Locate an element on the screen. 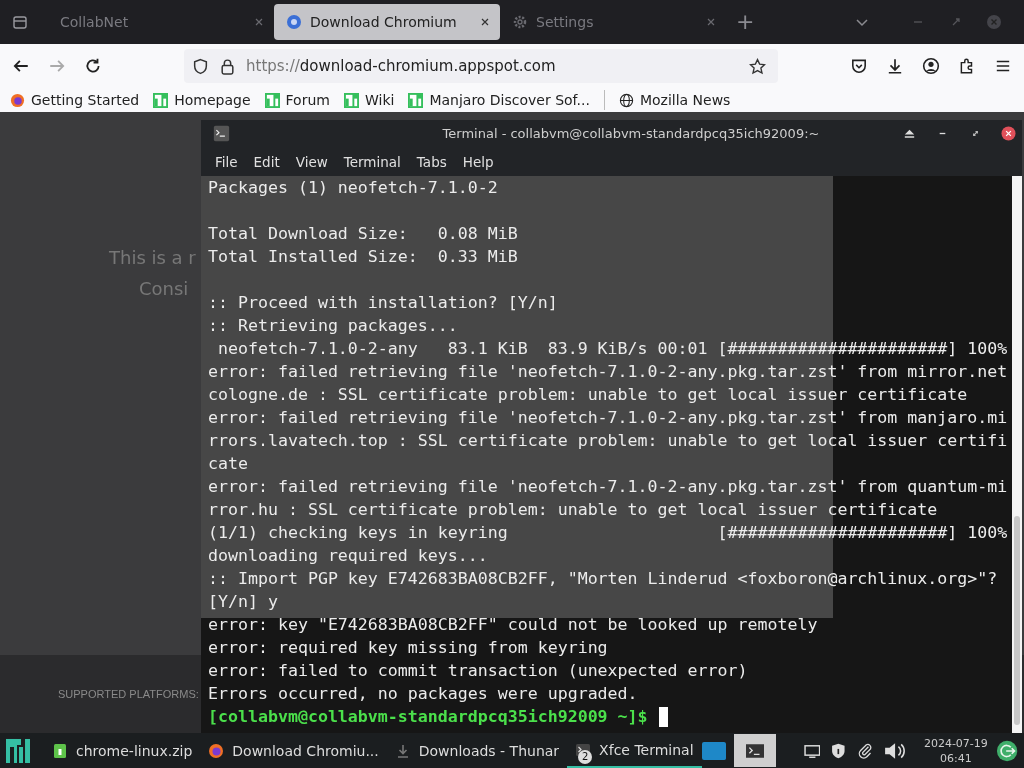 This screenshot has height=768, width=1024. text-cursor is located at coordinates (663, 716).